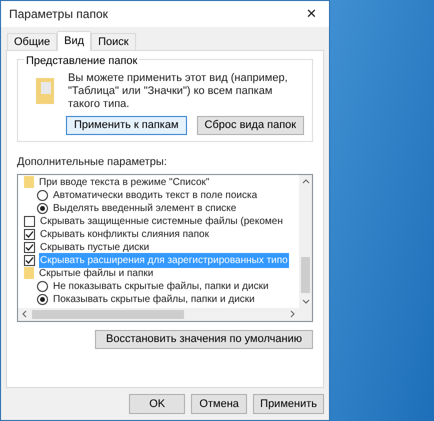  What do you see at coordinates (113, 41) in the screenshot?
I see `tab: Поиск` at bounding box center [113, 41].